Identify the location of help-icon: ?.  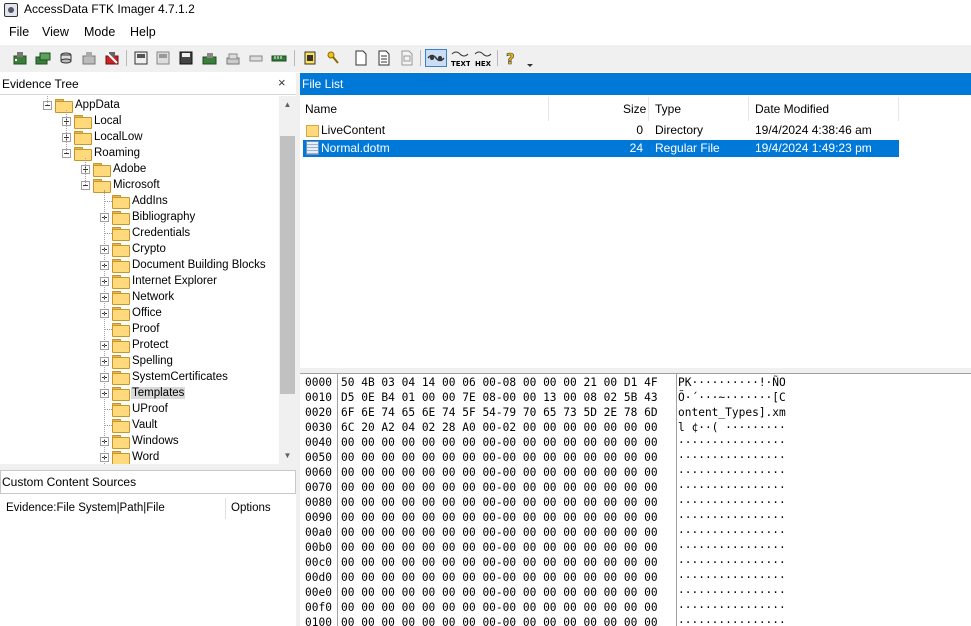
(511, 58).